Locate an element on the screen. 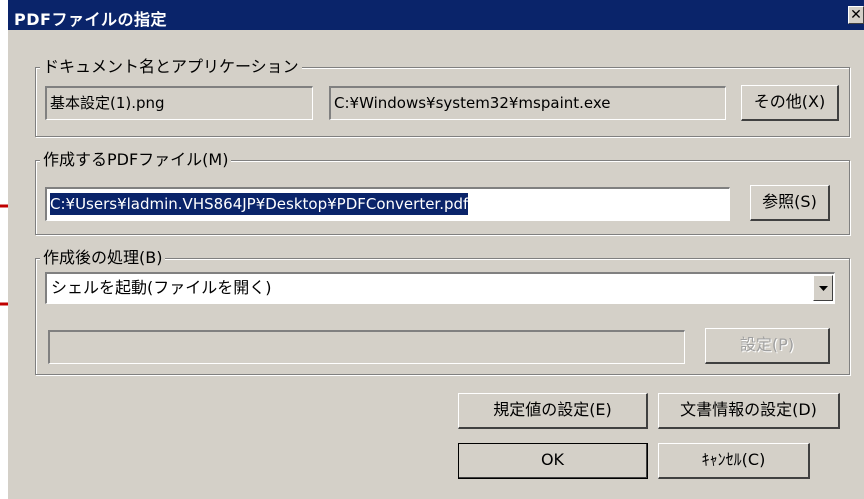 The height and width of the screenshot is (499, 864). chevron-down-icon is located at coordinates (823, 288).